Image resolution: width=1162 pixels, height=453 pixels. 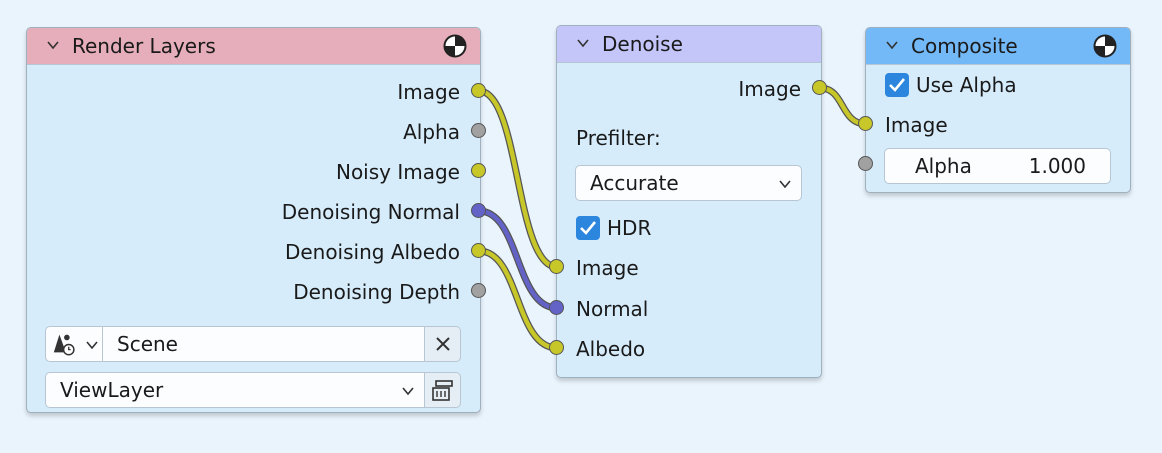 What do you see at coordinates (865, 163) in the screenshot?
I see `socket-composite-alpha-in` at bounding box center [865, 163].